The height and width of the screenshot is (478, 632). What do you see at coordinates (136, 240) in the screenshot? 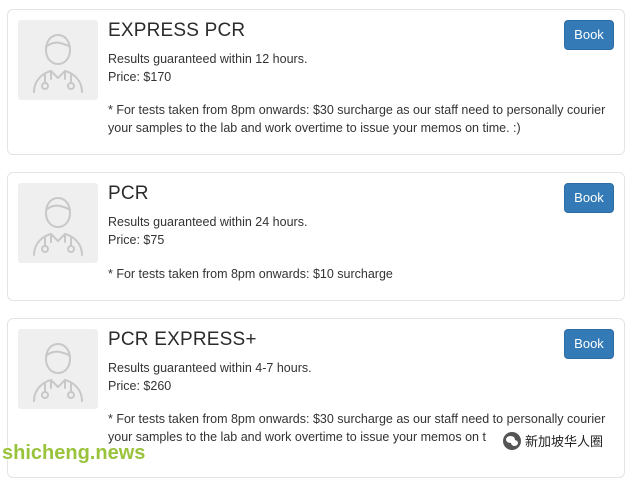
I see `price-text: Price: $75` at bounding box center [136, 240].